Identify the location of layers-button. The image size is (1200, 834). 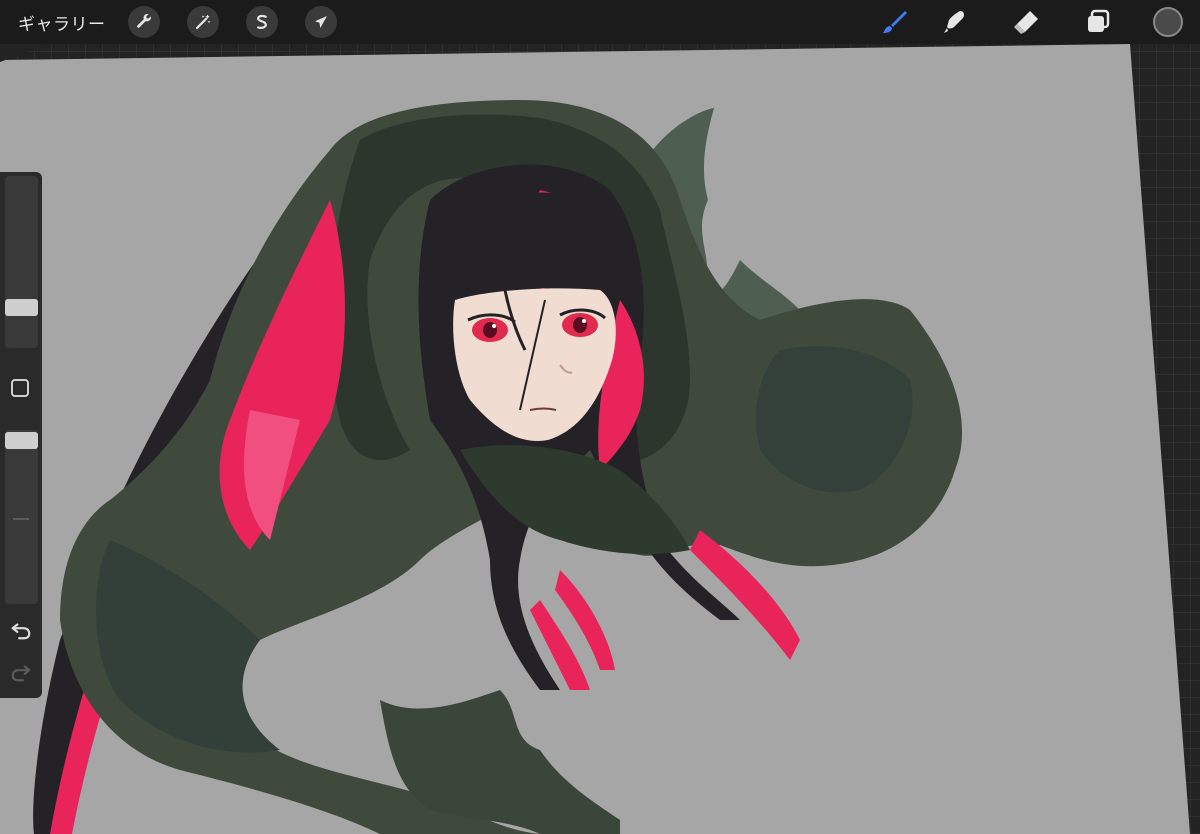
(1098, 22).